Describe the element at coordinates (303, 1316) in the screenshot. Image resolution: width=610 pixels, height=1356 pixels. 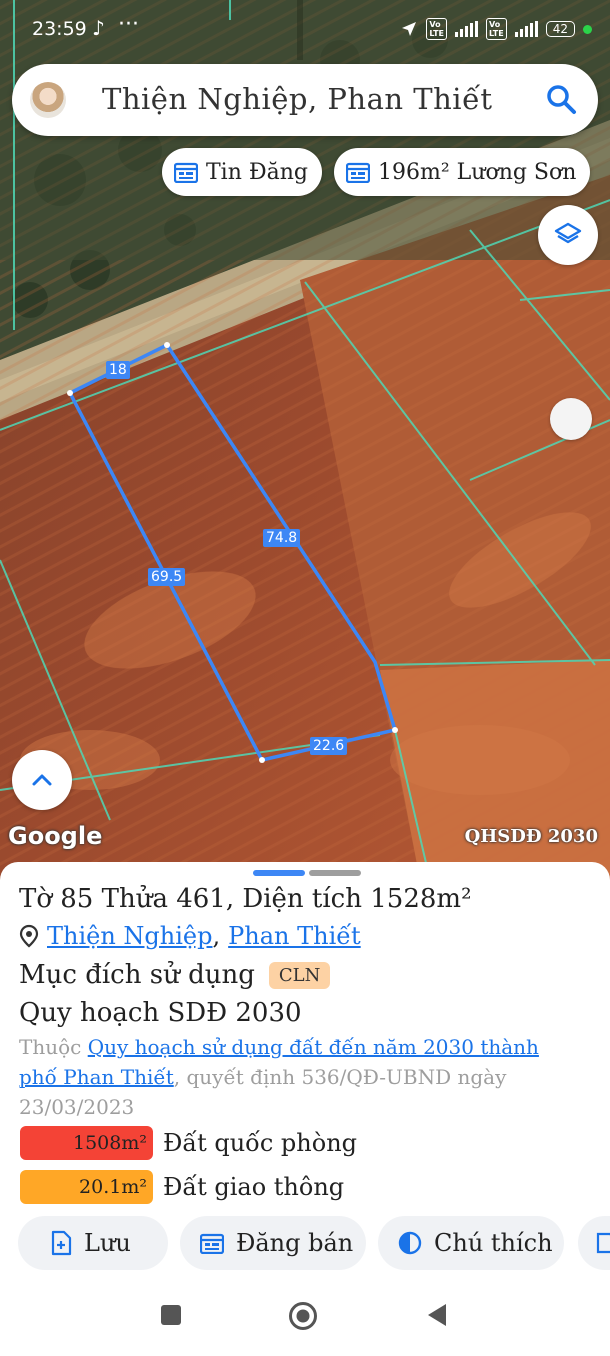
I see `home-icon` at that location.